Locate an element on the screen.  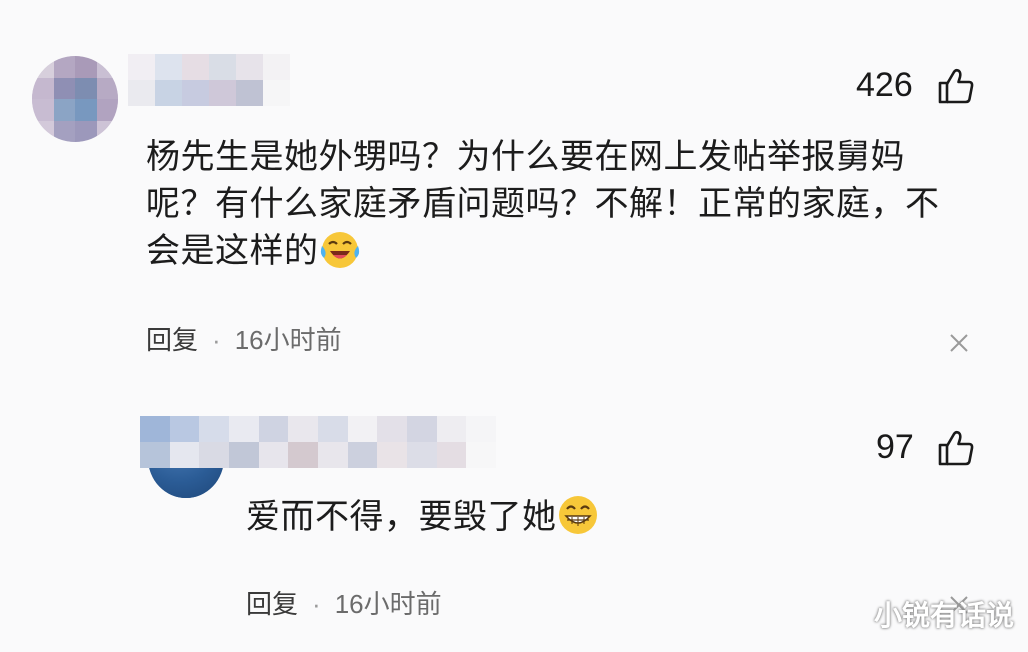
close-icon is located at coordinates (959, 343).